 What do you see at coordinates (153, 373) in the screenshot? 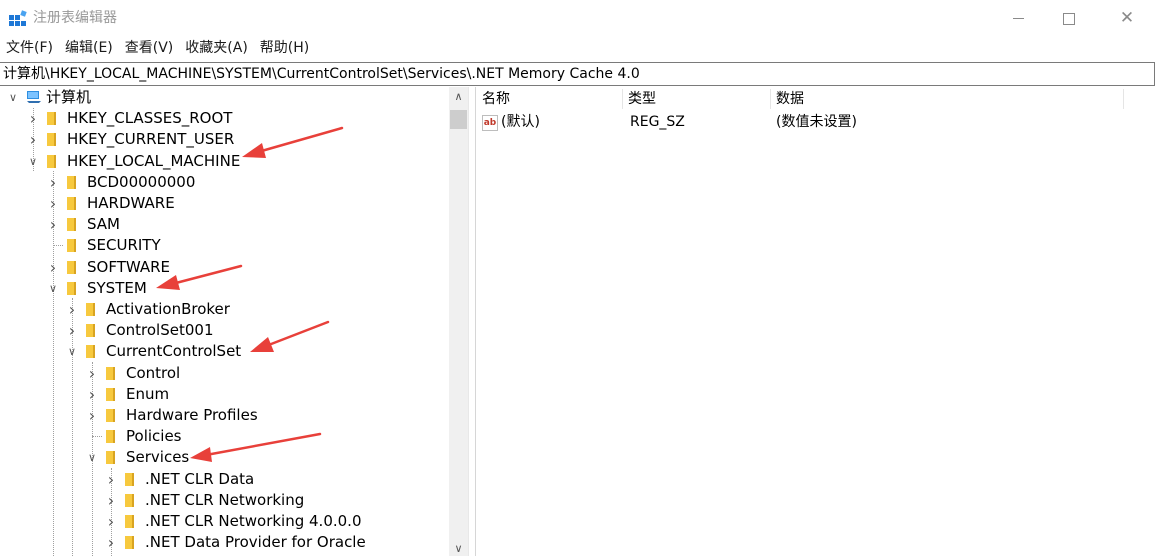
I see `tree-label: Control` at bounding box center [153, 373].